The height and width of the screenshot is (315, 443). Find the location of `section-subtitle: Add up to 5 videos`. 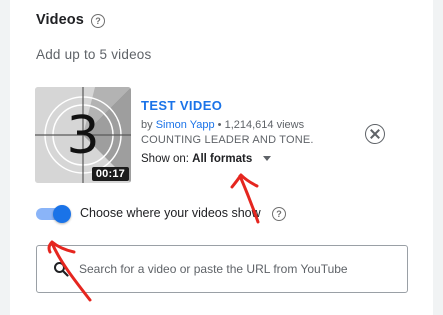

section-subtitle: Add up to 5 videos is located at coordinates (94, 54).